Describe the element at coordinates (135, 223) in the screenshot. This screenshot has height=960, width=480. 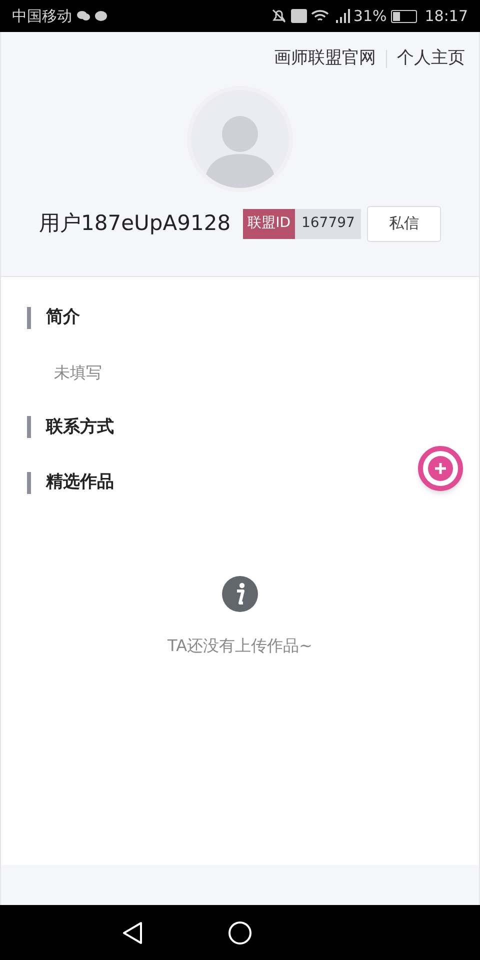
I see `user-name: 用户187eUpA9128` at that location.